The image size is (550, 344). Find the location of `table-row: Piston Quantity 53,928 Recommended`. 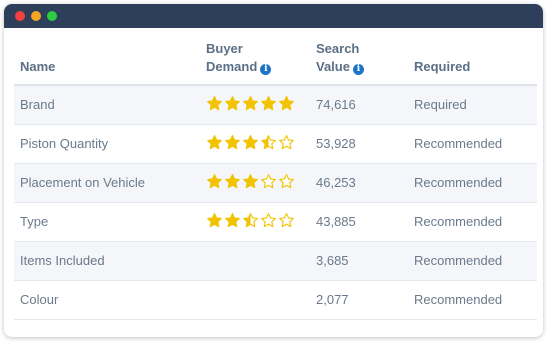

table-row: Piston Quantity 53,928 Recommended is located at coordinates (275, 144).